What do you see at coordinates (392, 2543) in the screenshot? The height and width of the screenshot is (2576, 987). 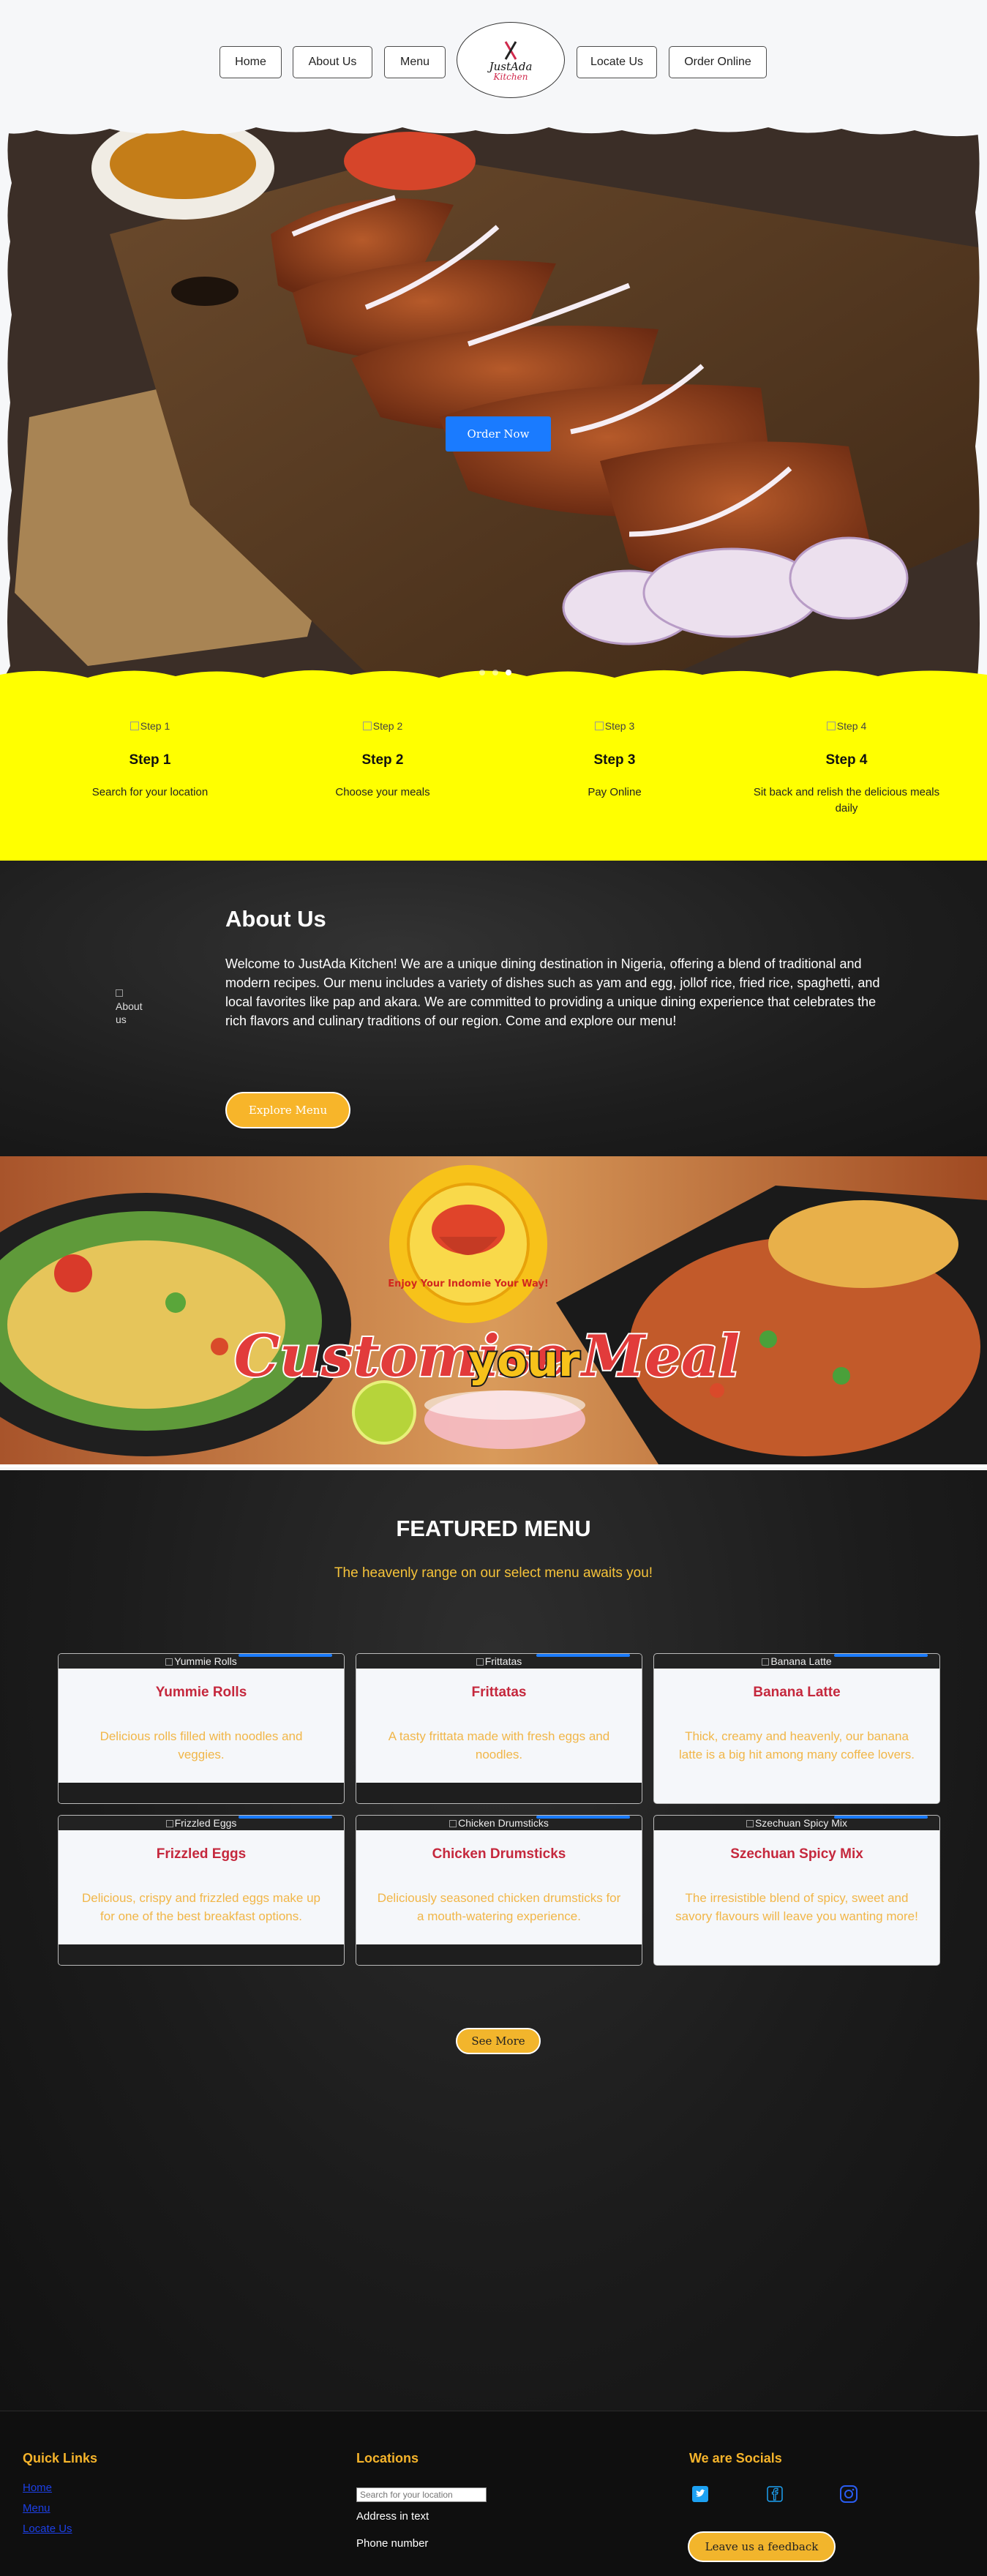 I see `footer-phone: Phone number` at bounding box center [392, 2543].